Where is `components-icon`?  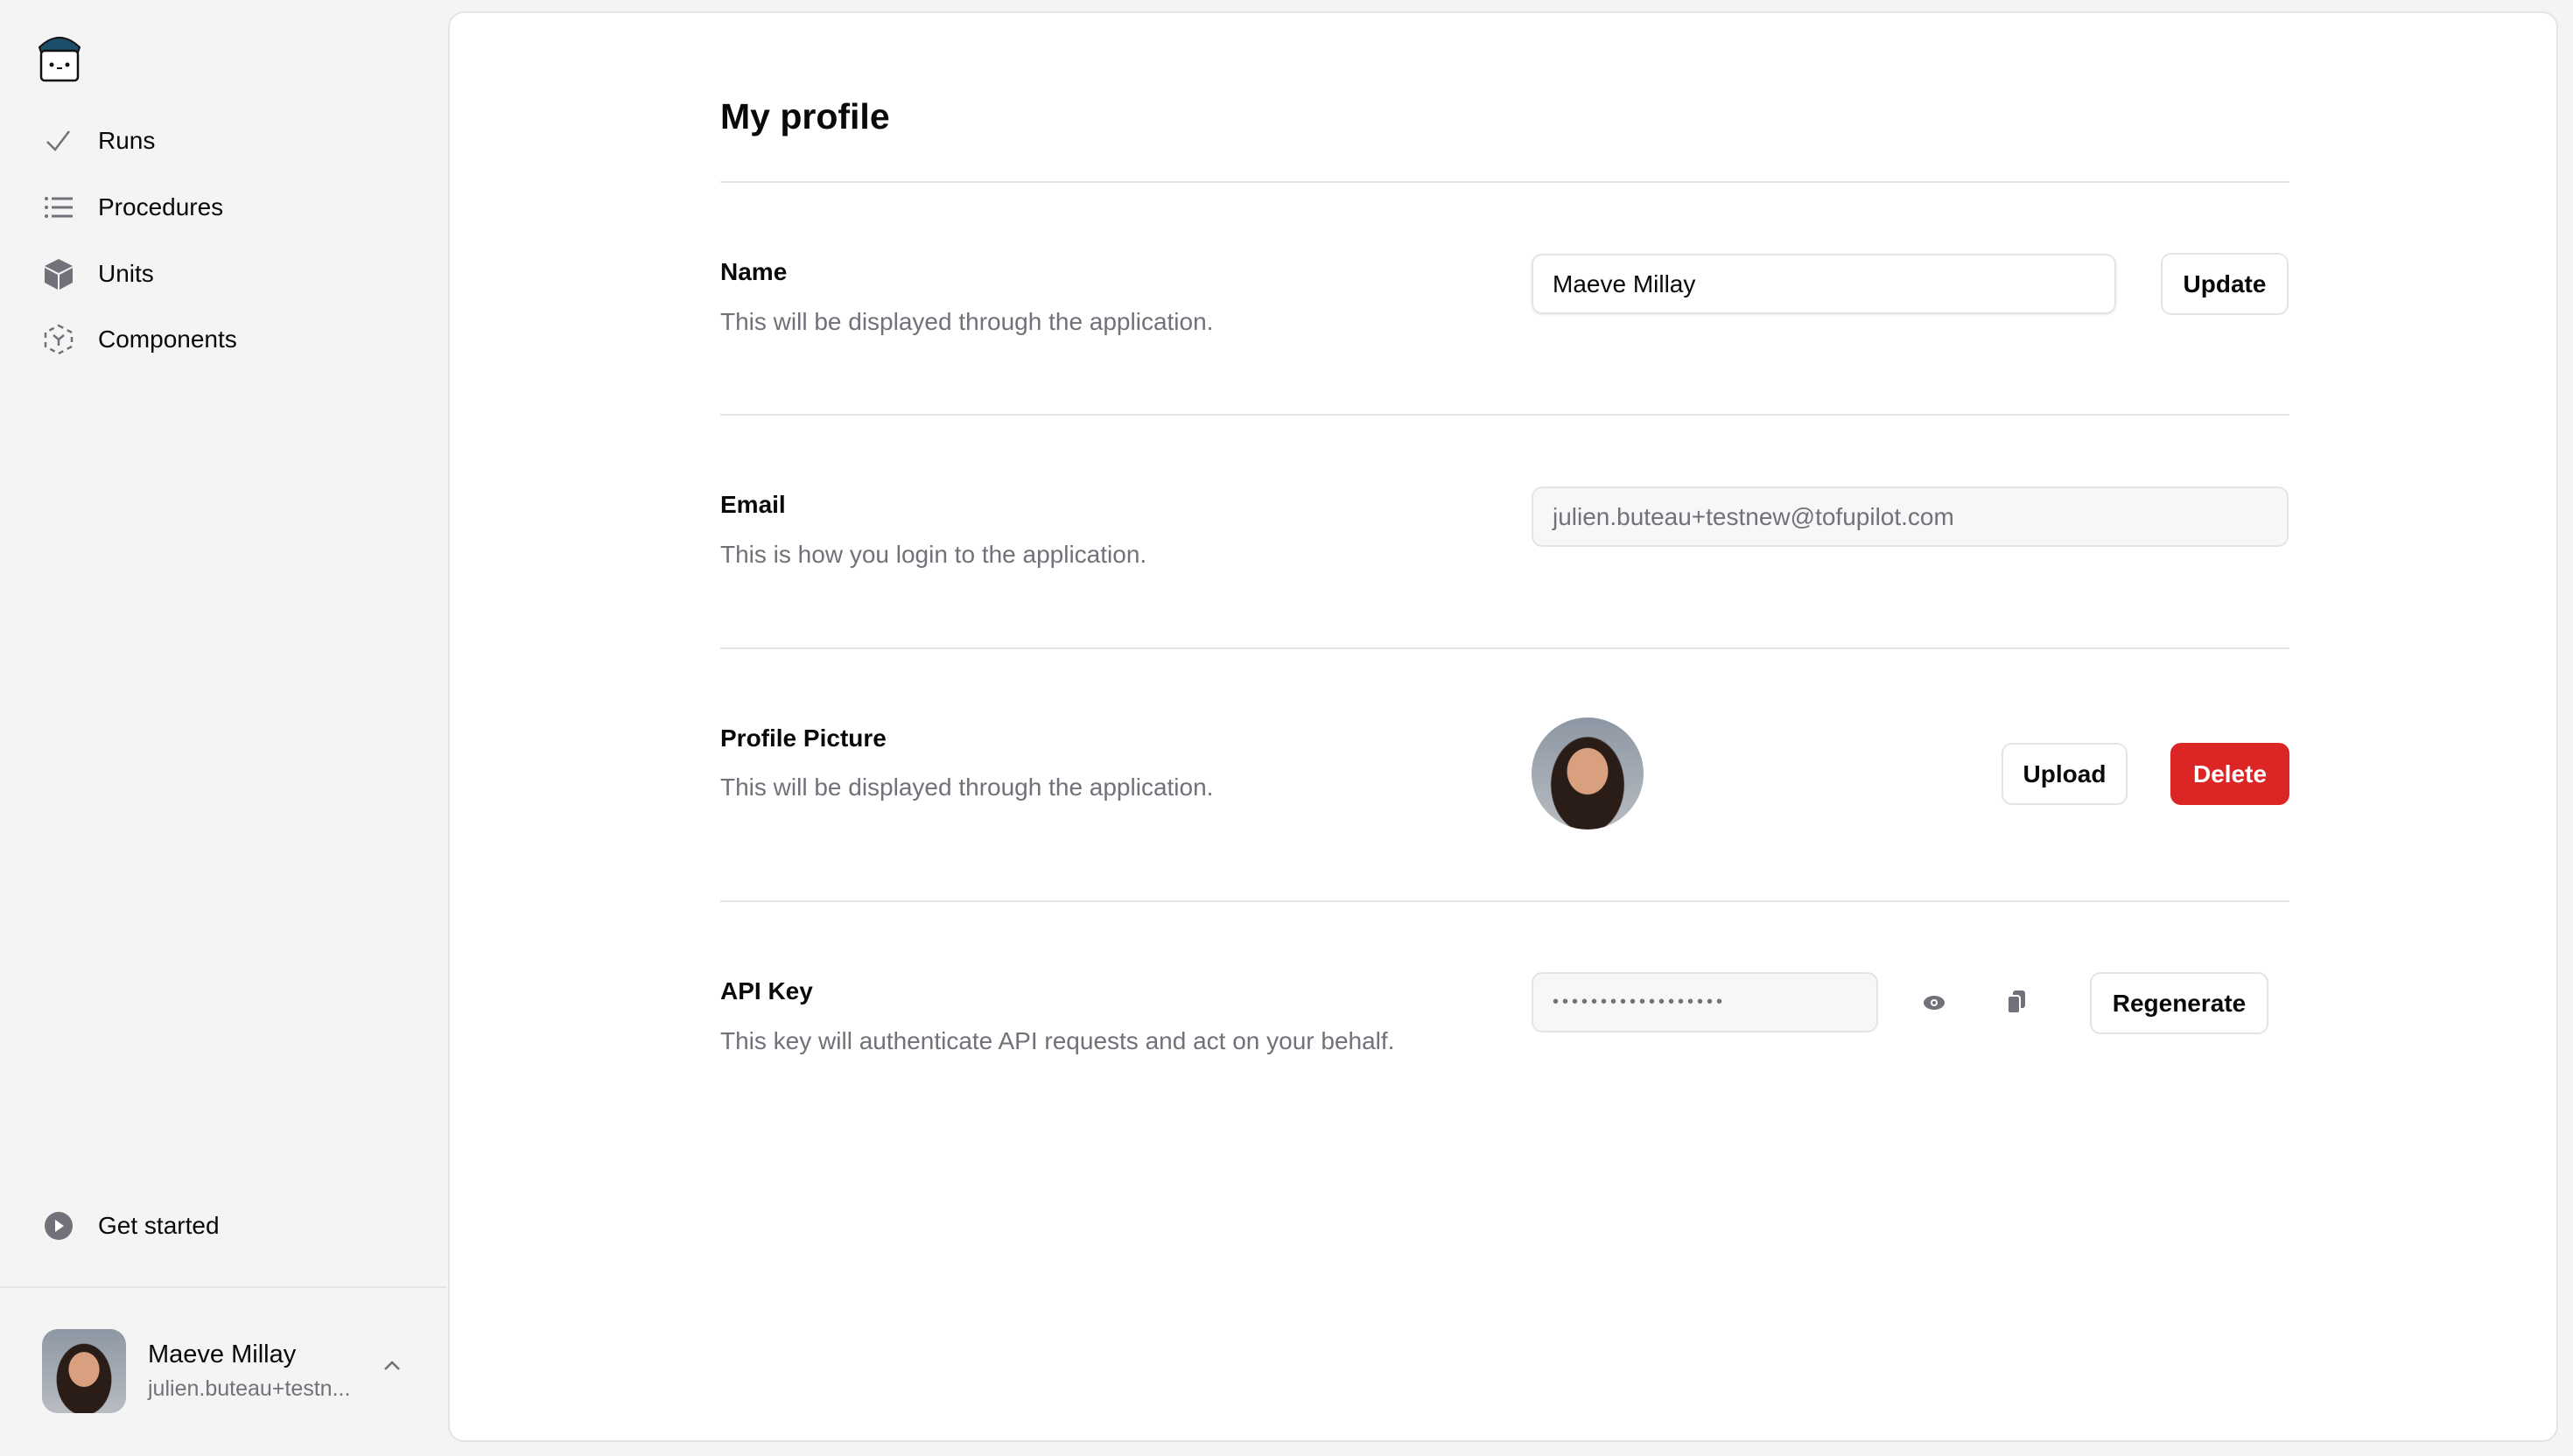 components-icon is located at coordinates (59, 339).